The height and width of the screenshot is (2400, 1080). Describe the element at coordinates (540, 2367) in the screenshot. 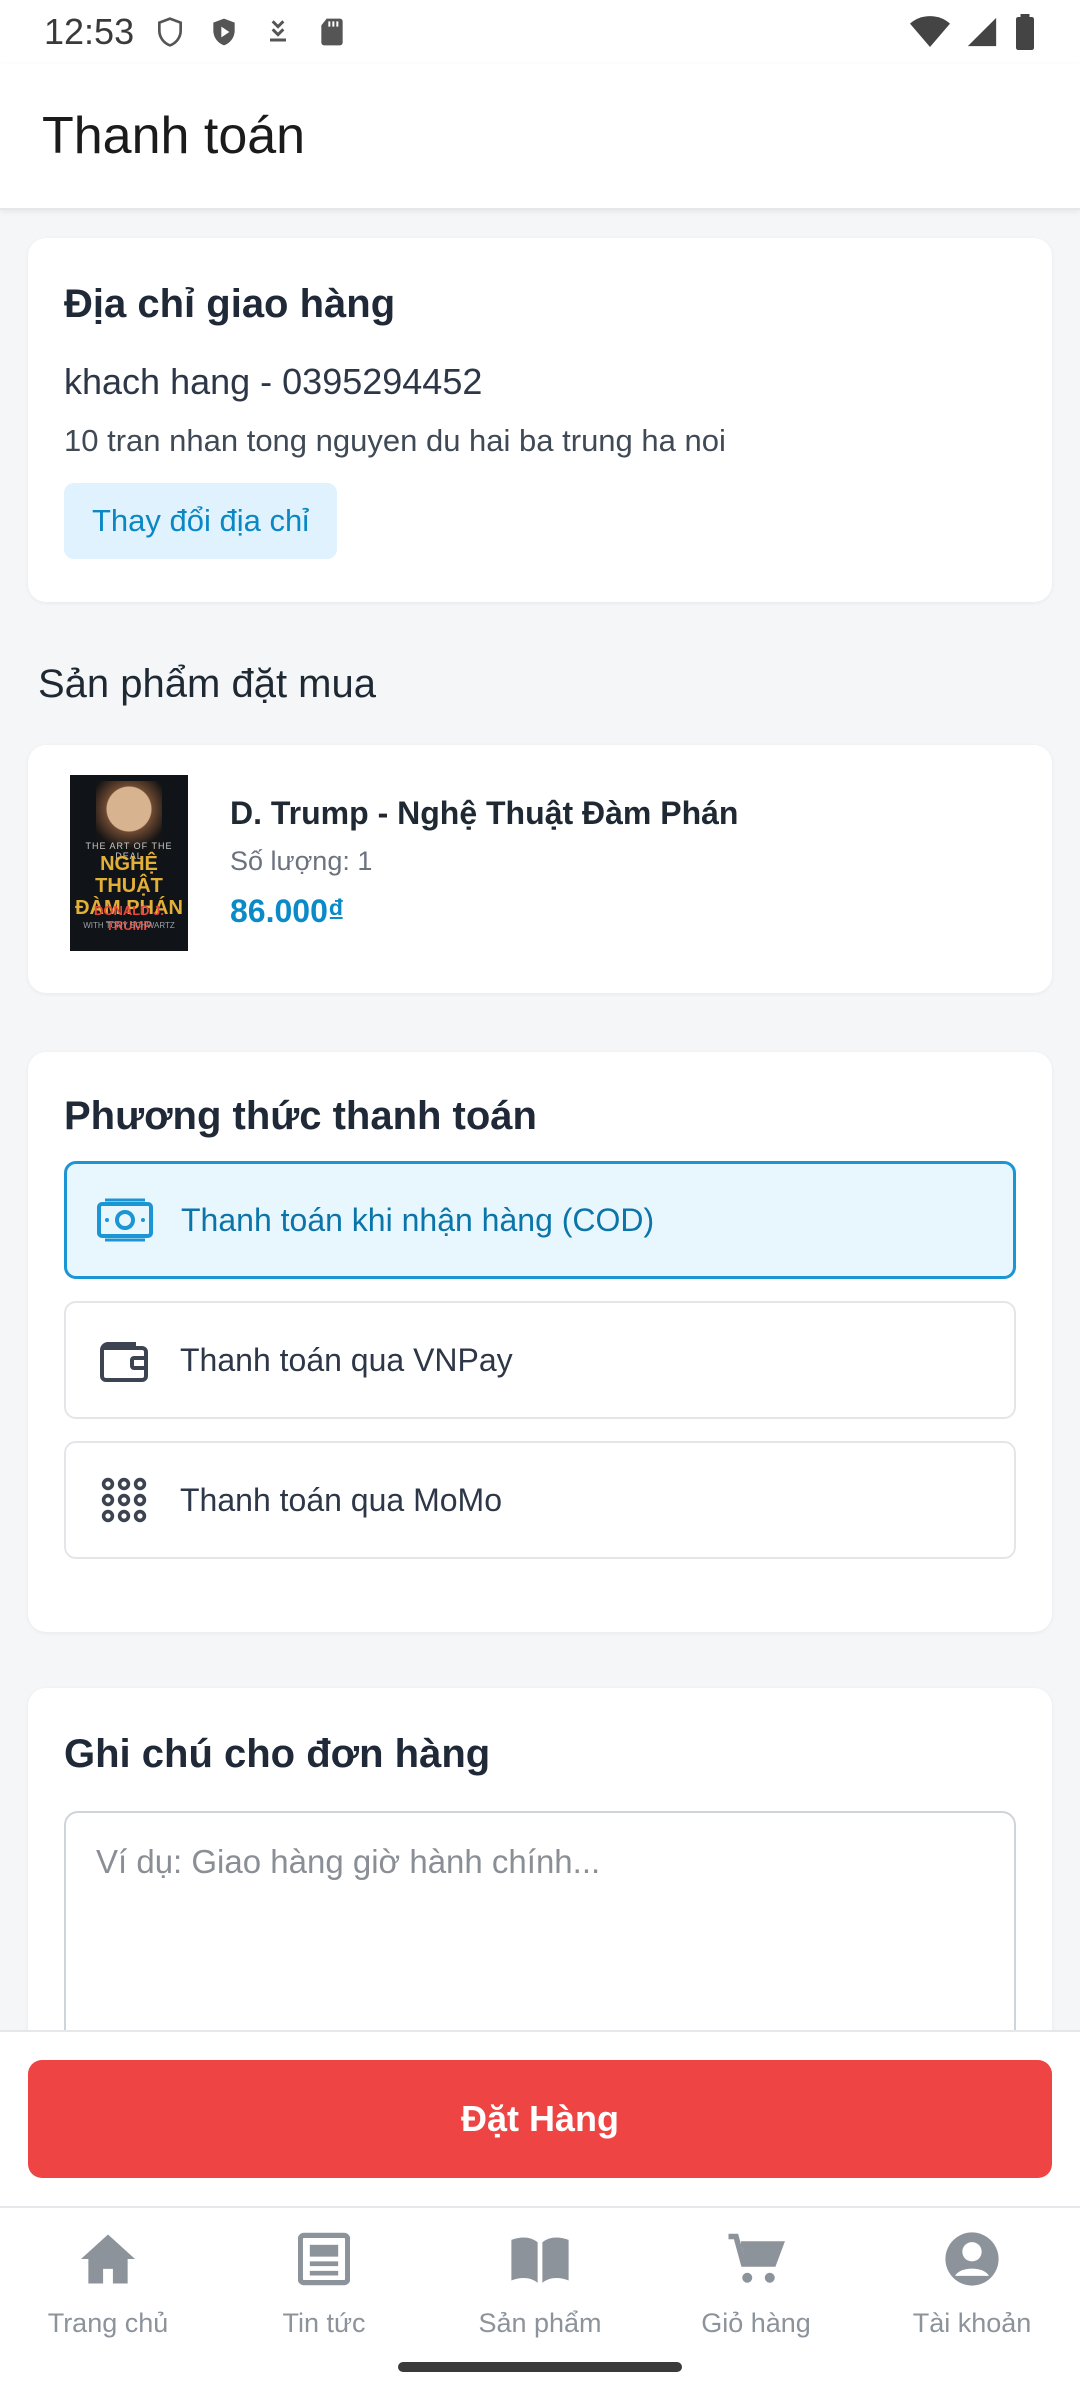

I see `home-indicator` at that location.